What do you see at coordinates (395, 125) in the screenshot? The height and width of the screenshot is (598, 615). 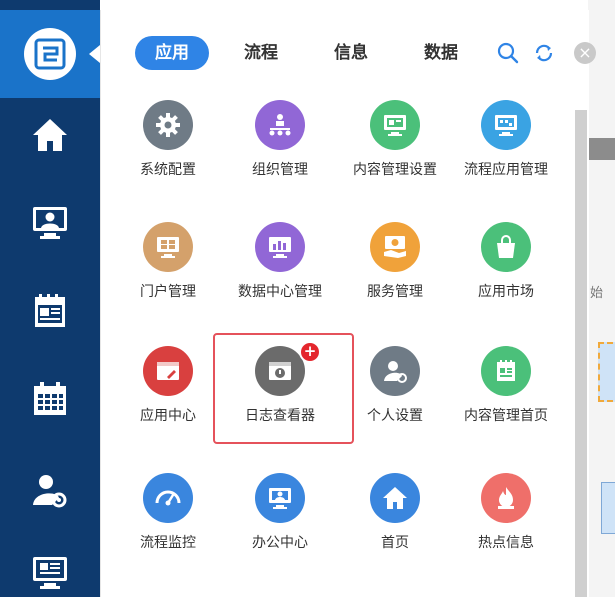 I see `content-settings-icon` at bounding box center [395, 125].